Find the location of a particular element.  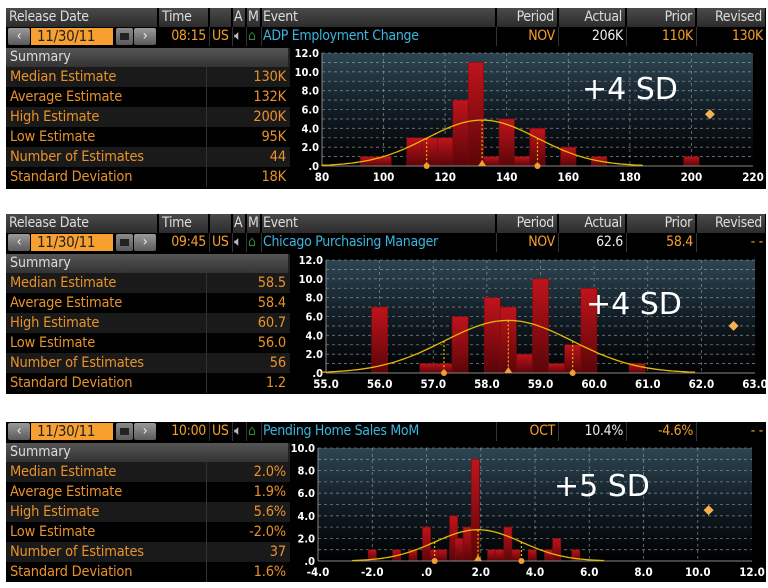

event-prior: 110K is located at coordinates (662, 36).